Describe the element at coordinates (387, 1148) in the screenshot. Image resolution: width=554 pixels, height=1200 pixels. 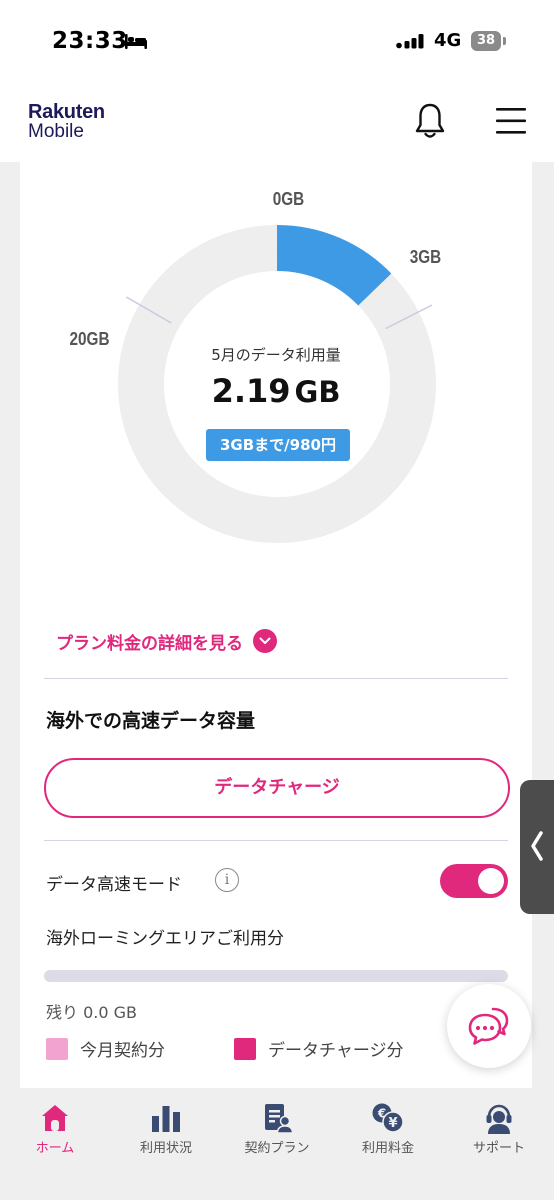
I see `nav-label-billing: 利用料金` at that location.